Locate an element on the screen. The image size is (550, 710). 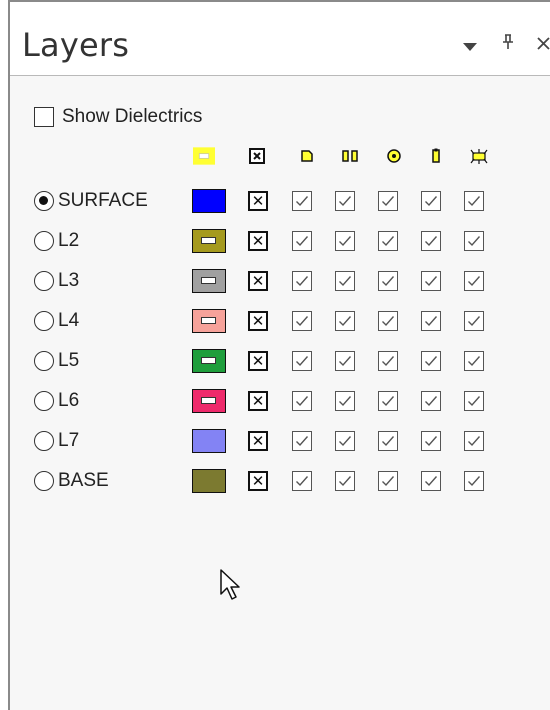
layer-row: L6 ✕ is located at coordinates (274, 401).